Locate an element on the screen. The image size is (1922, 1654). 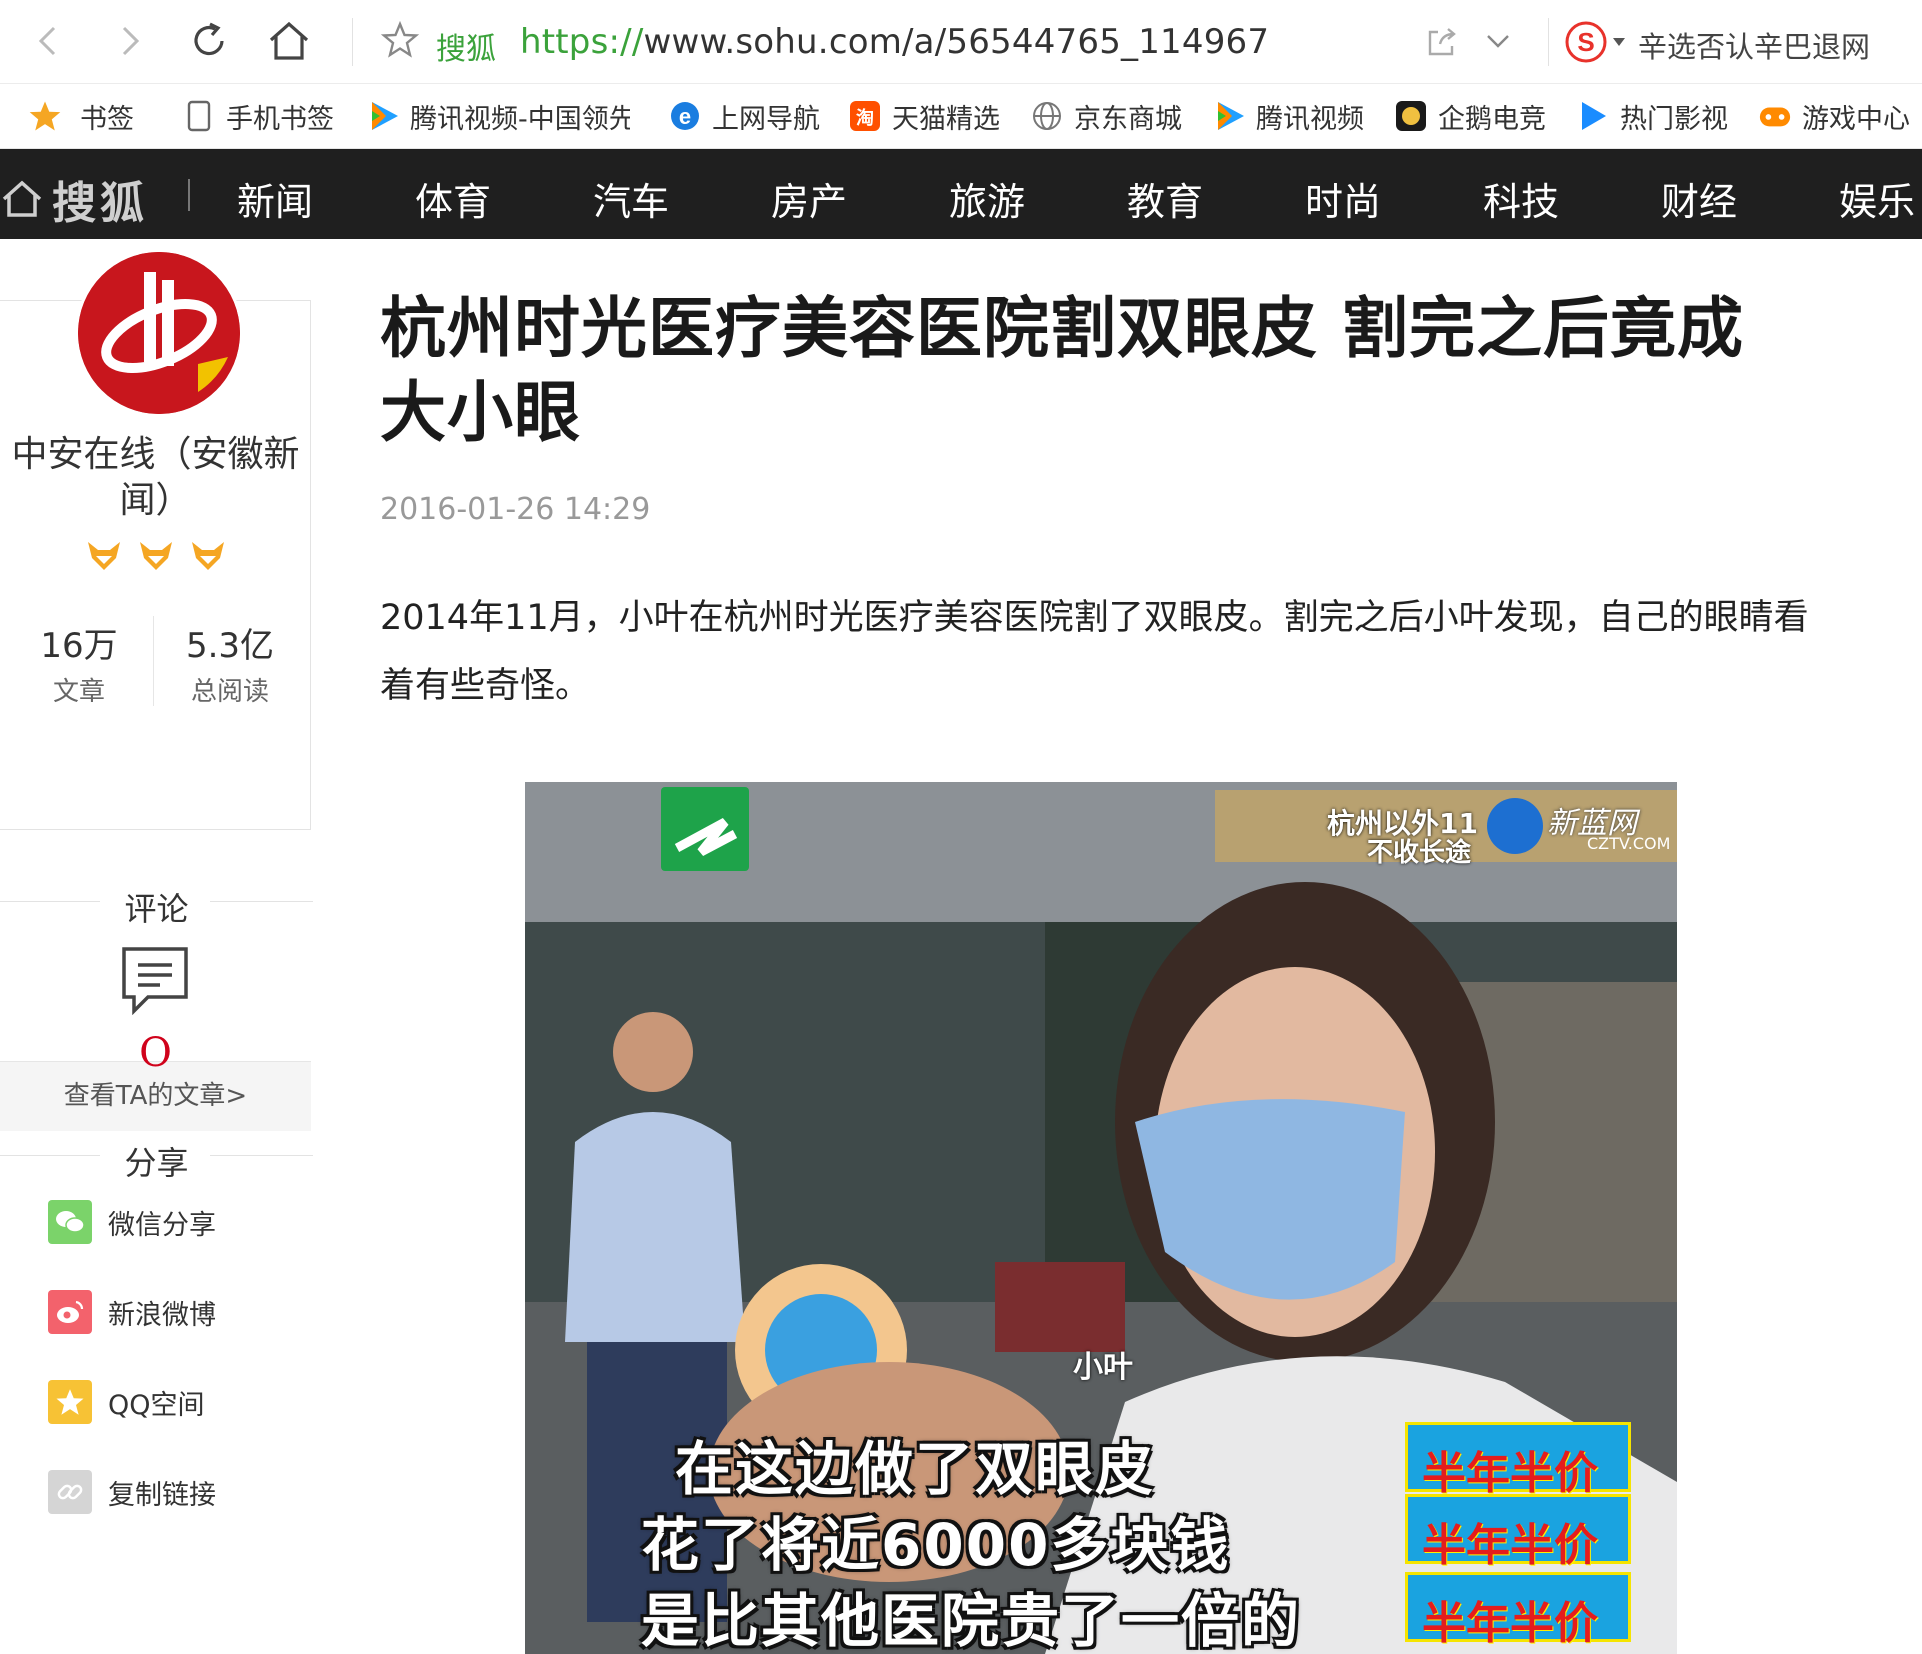
share-weibo: 新浪微博 is located at coordinates (132, 1312).